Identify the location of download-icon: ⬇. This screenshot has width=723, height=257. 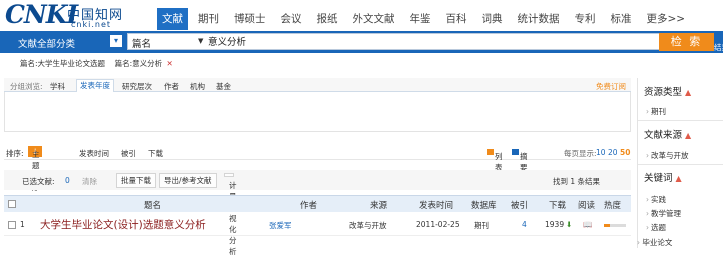
(569, 224).